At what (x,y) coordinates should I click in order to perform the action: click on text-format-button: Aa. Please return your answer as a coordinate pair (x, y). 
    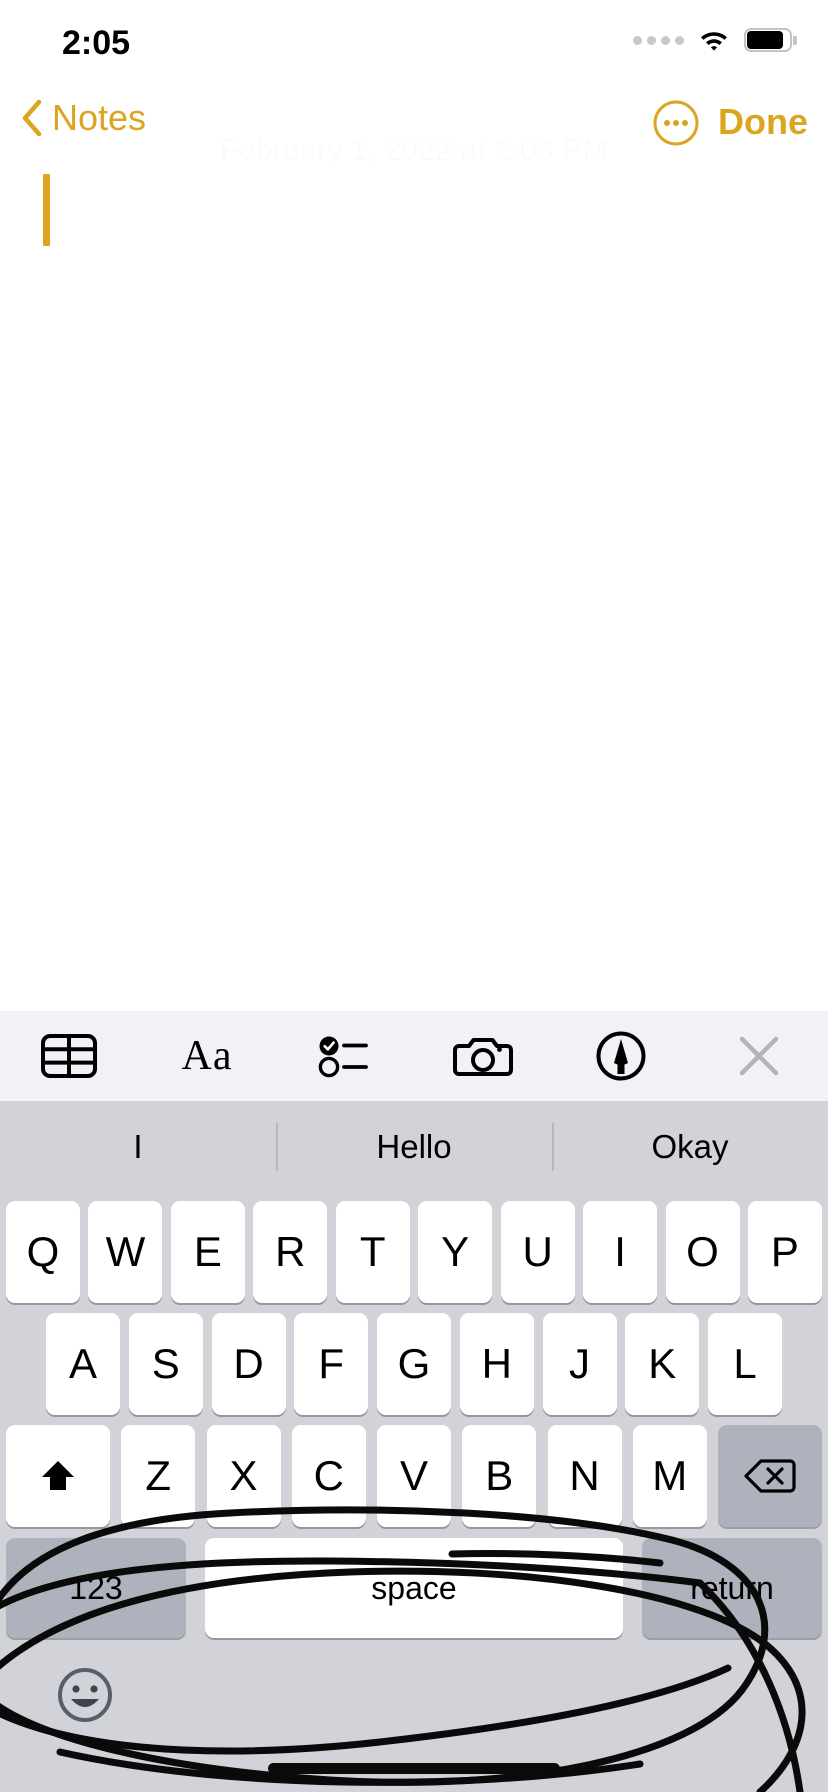
    Looking at the image, I should click on (207, 1056).